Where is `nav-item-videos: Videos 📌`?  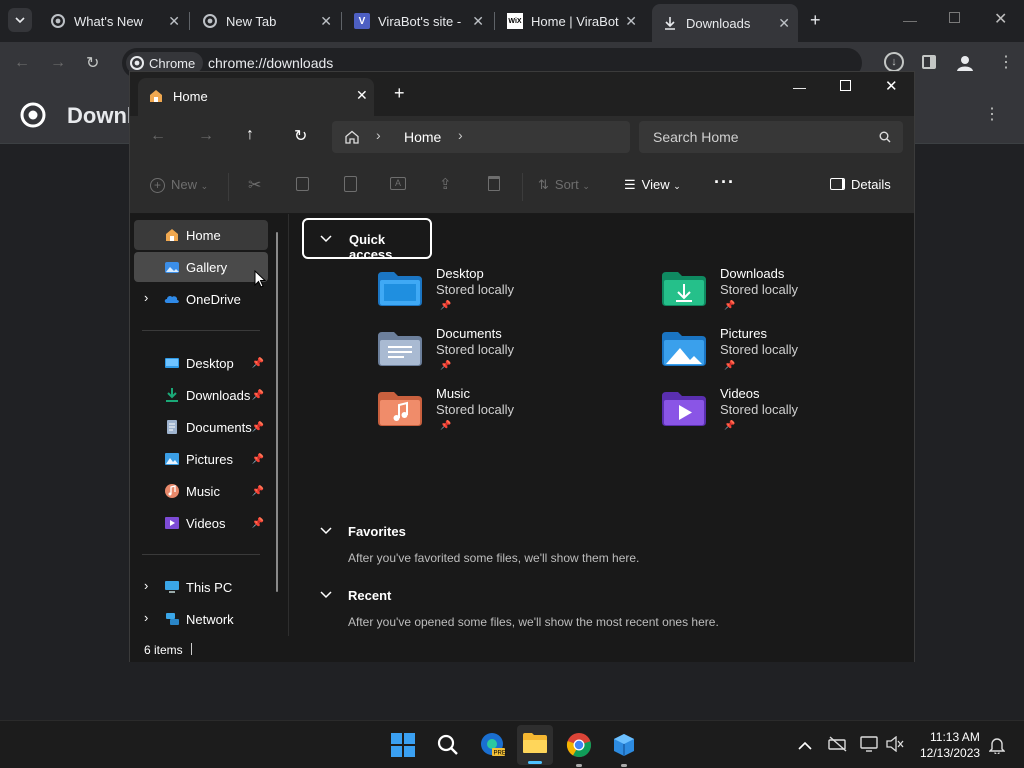
nav-item-videos: Videos 📌 is located at coordinates (201, 523).